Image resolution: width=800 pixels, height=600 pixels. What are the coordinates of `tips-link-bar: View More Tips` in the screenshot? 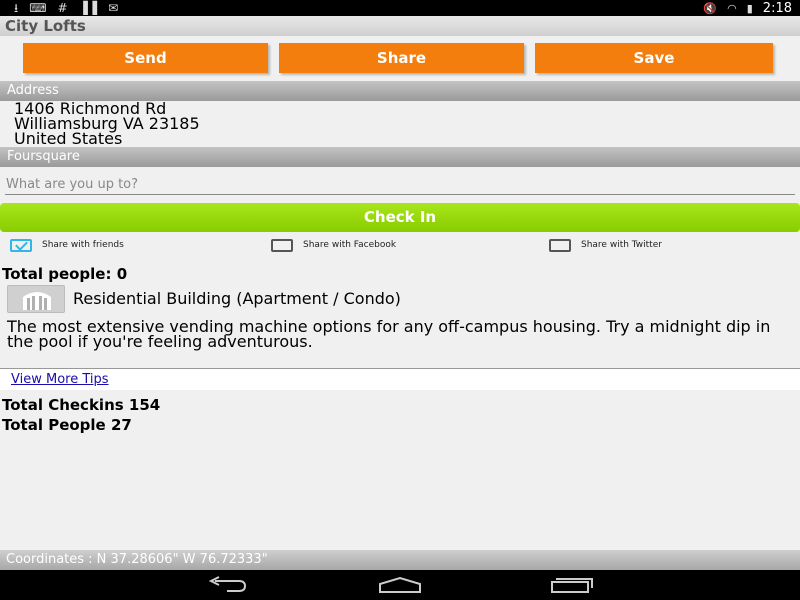 It's located at (400, 379).